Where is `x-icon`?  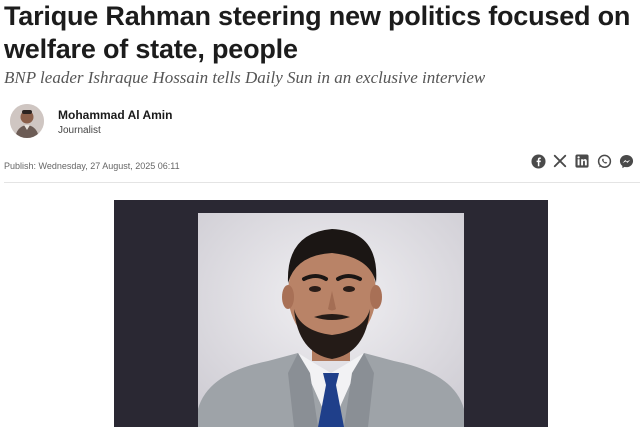 x-icon is located at coordinates (560, 161).